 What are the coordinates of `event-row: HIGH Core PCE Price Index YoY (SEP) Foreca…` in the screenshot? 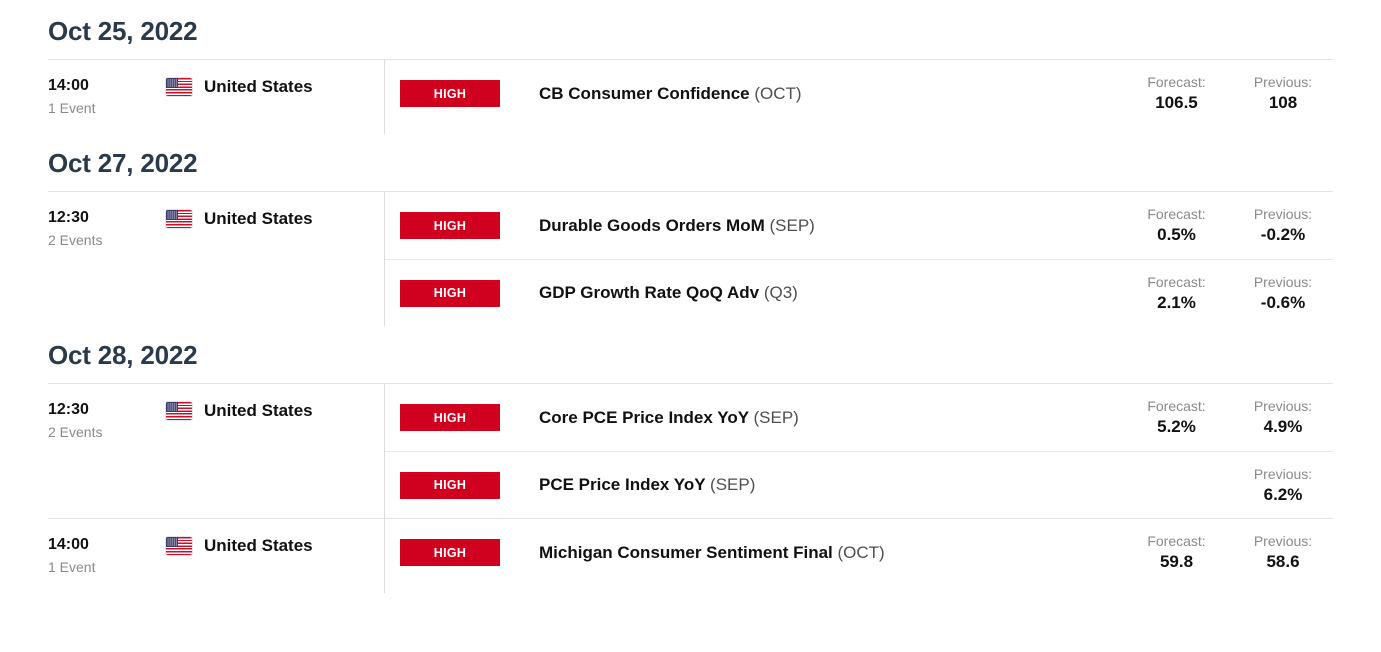 It's located at (859, 417).